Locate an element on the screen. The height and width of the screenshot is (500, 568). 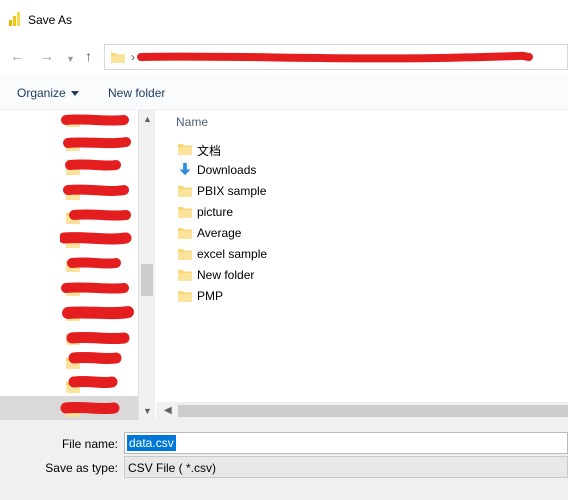
file-list-hscrollbar: ◀ is located at coordinates (362, 411).